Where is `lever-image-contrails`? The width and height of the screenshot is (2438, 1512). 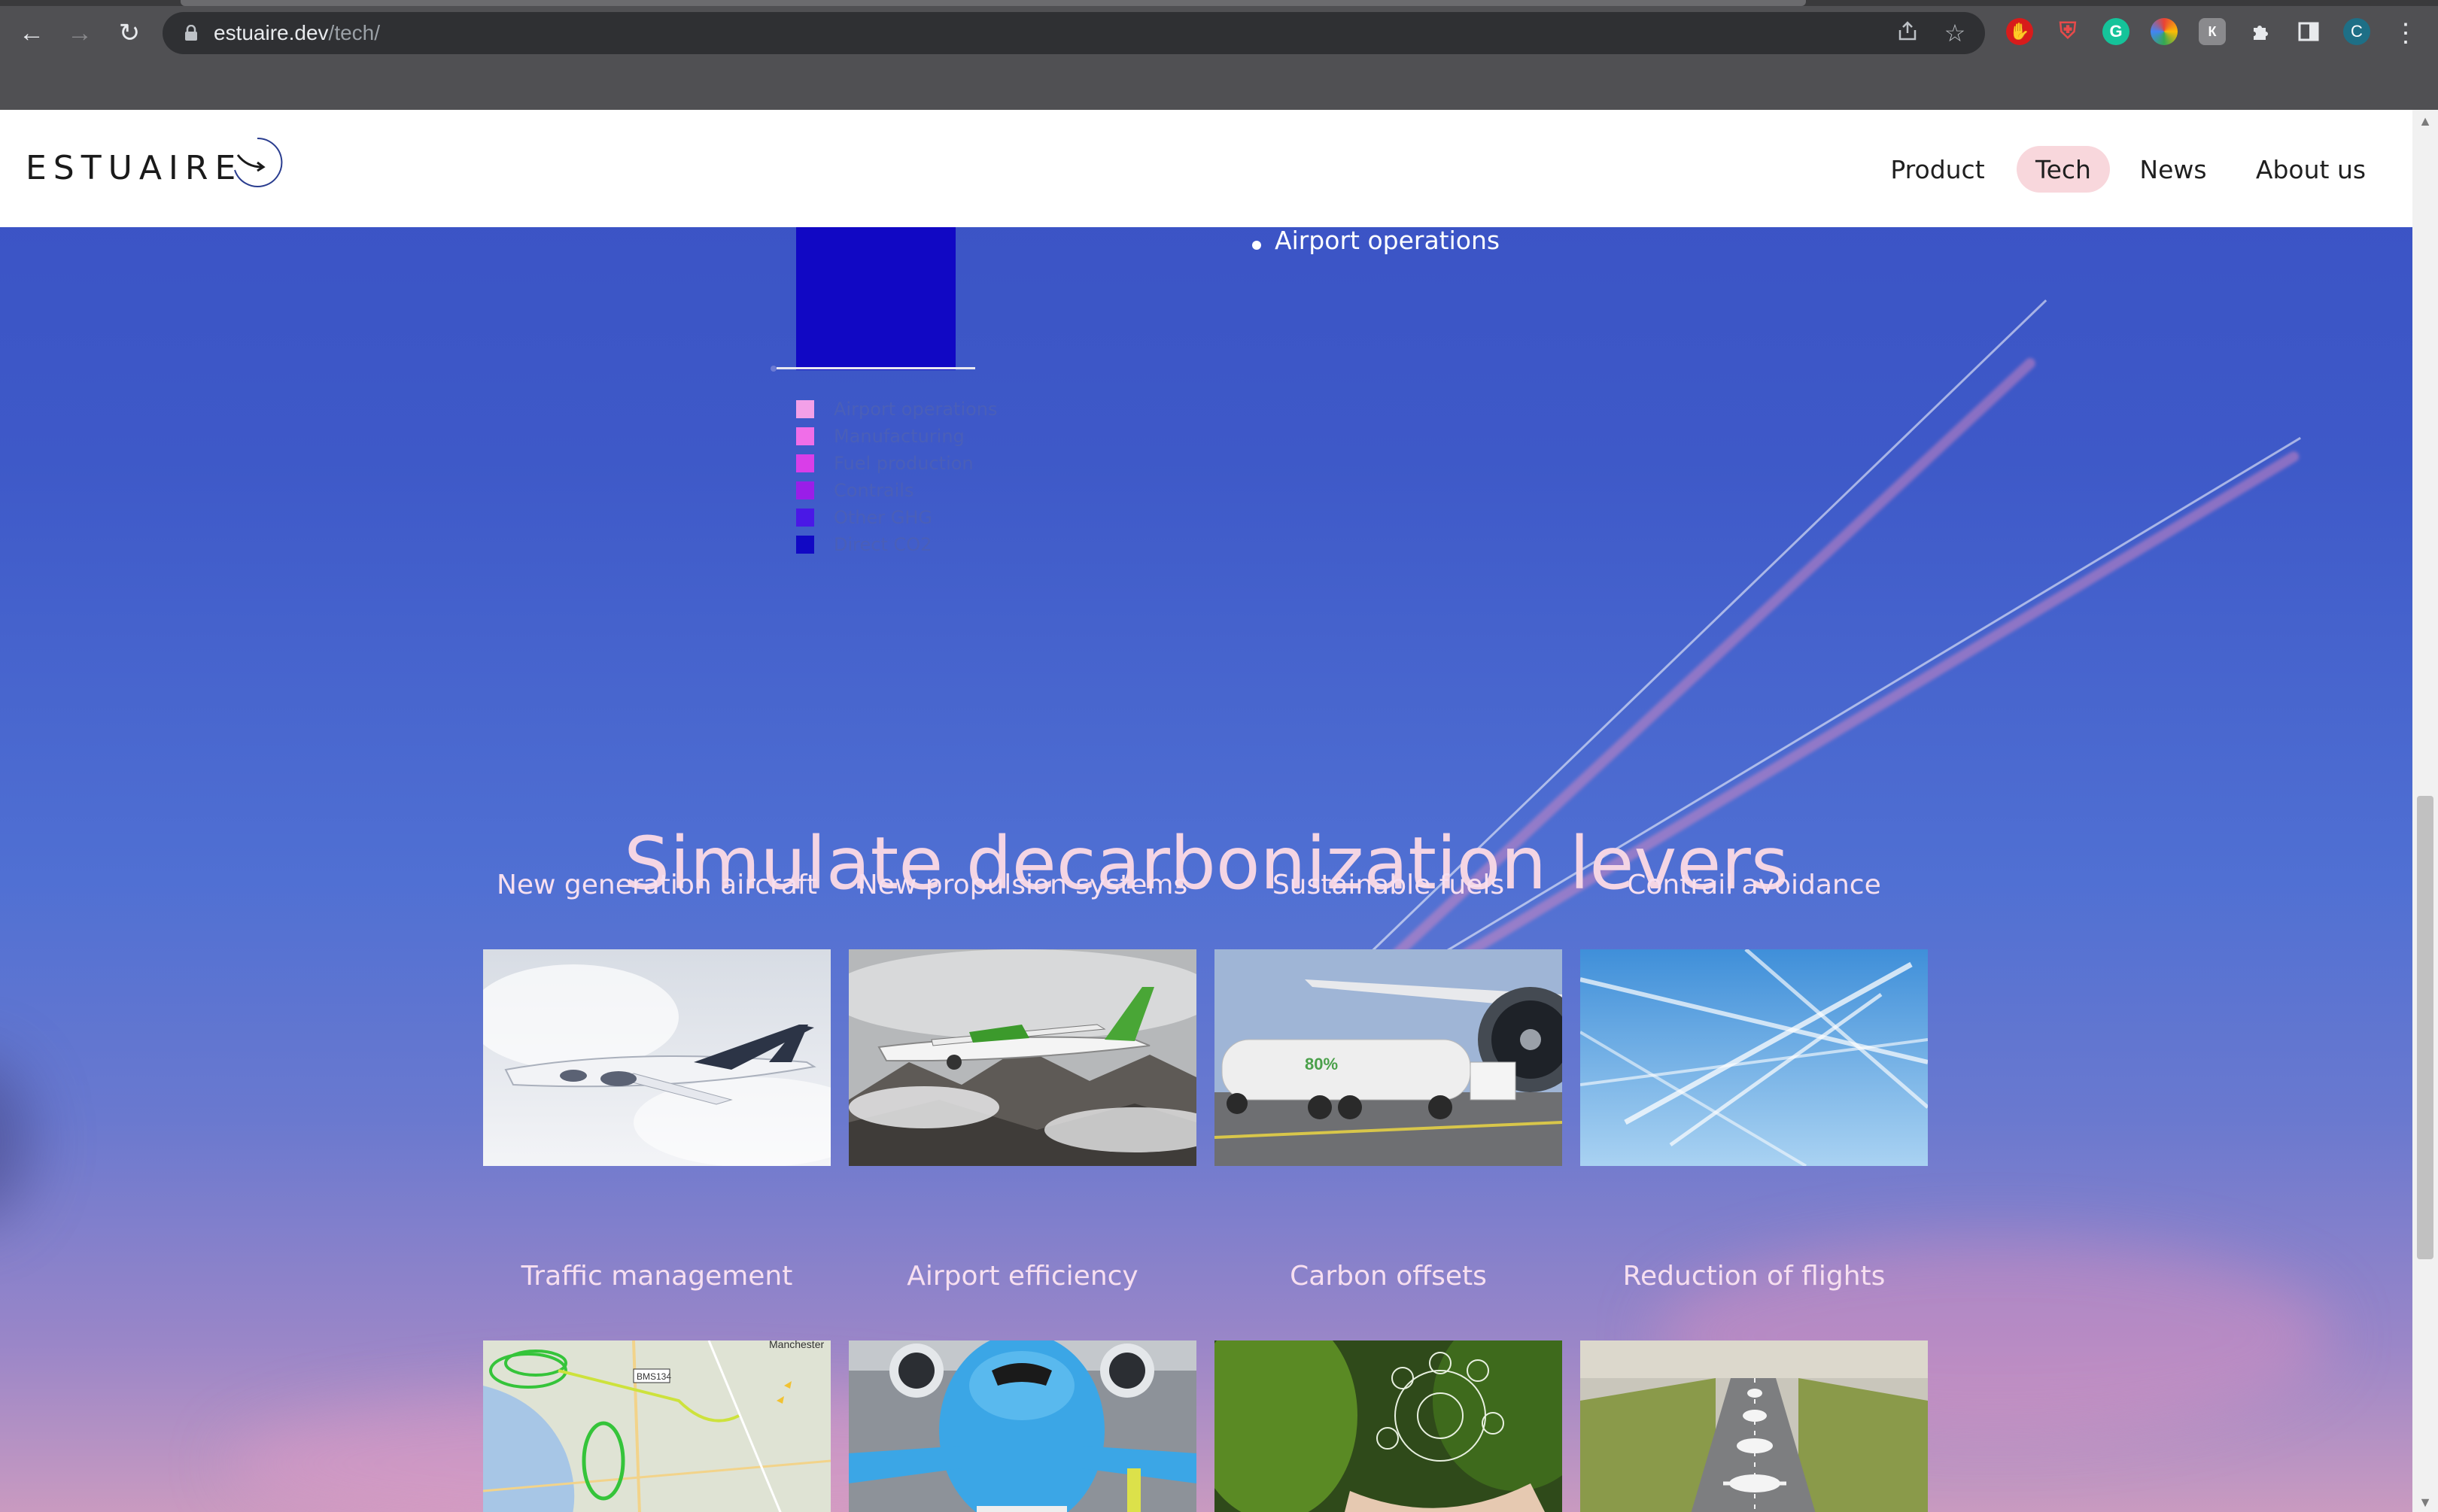
lever-image-contrails is located at coordinates (1754, 1057).